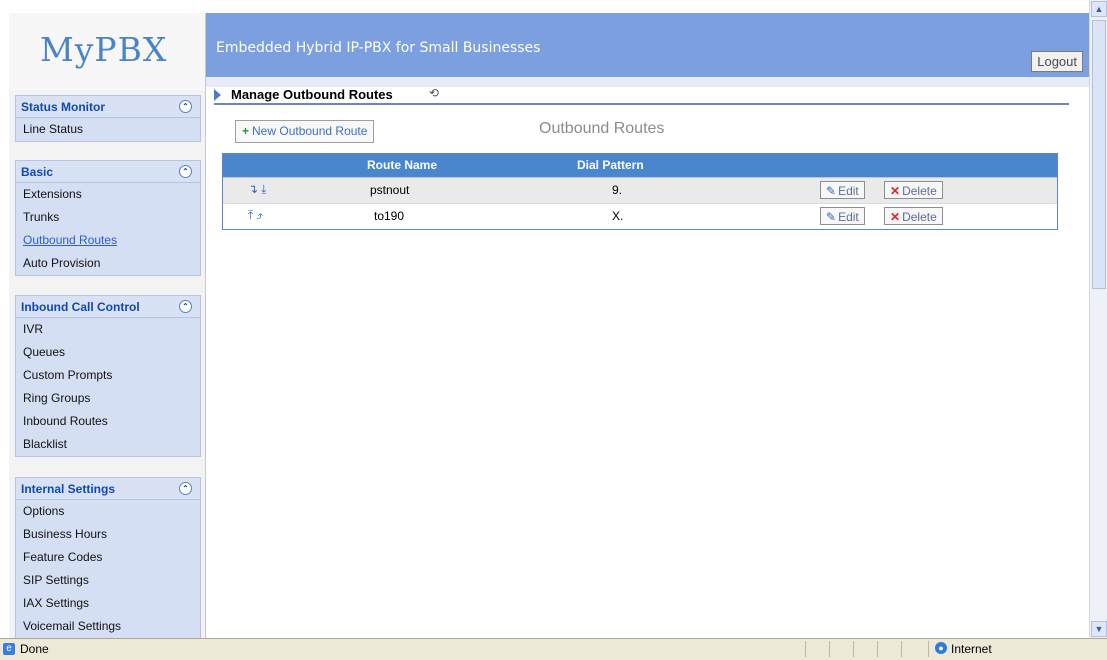  Describe the element at coordinates (68, 489) in the screenshot. I see `sidebar-section-title: Internal Settings` at that location.